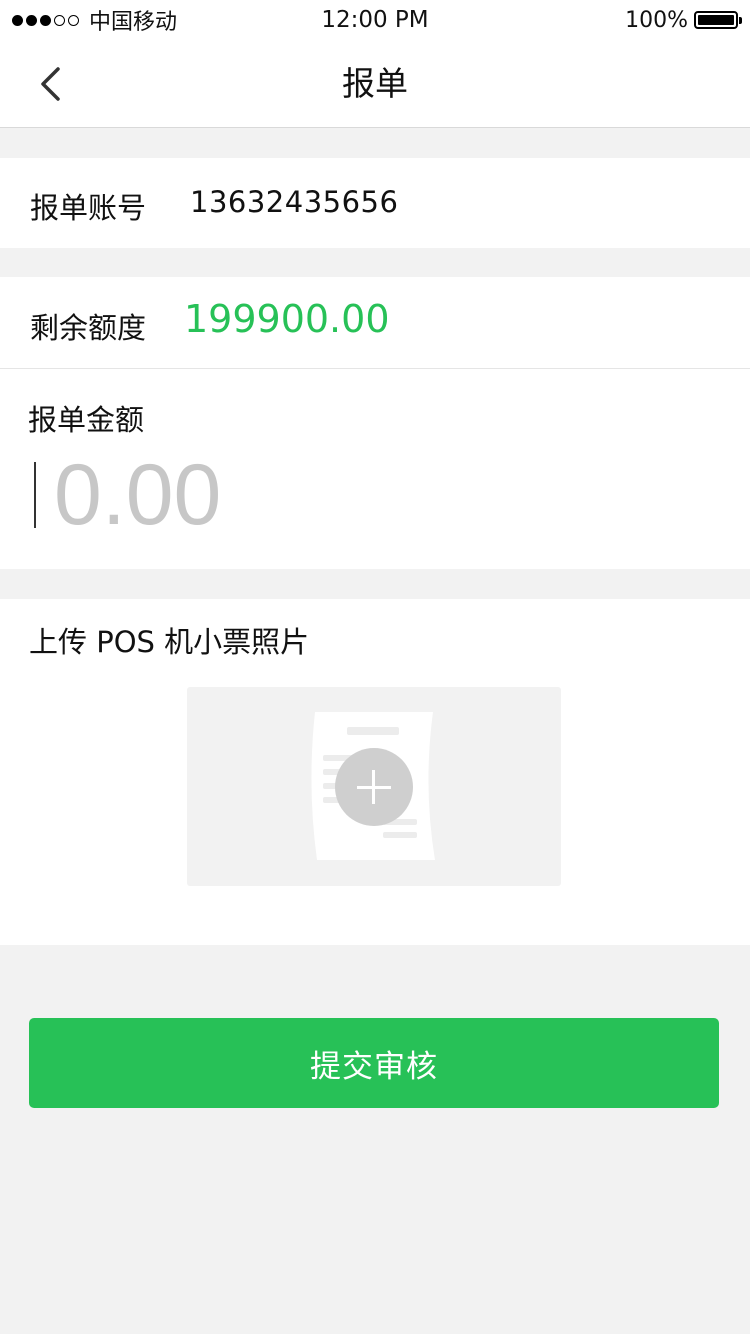  Describe the element at coordinates (375, 20) in the screenshot. I see `status-bar: 中国移动 12:00 PM 100%` at that location.